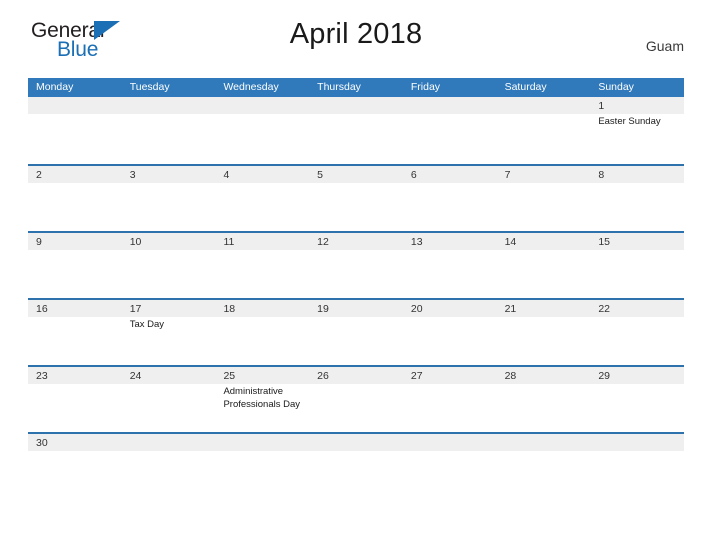 This screenshot has width=712, height=550. Describe the element at coordinates (132, 175) in the screenshot. I see `day-number: 3` at that location.